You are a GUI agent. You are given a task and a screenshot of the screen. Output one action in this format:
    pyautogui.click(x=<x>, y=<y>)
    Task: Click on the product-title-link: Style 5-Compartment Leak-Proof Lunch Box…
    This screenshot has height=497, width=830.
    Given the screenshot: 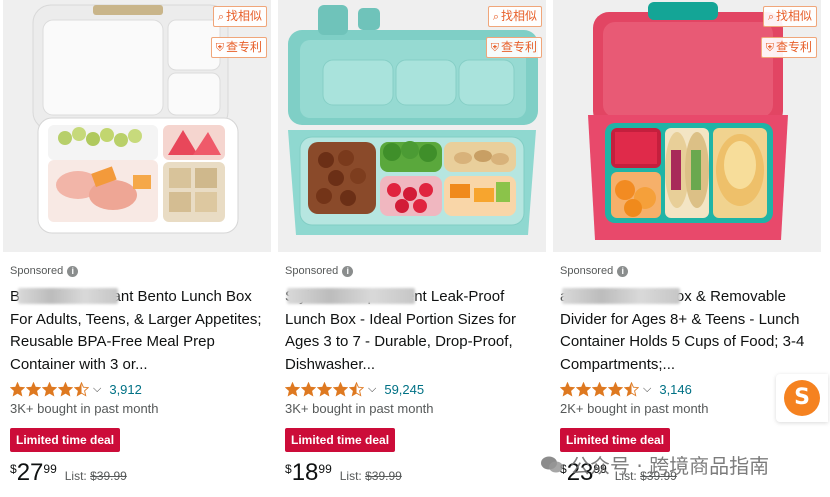 What is the action you would take?
    pyautogui.click(x=413, y=331)
    